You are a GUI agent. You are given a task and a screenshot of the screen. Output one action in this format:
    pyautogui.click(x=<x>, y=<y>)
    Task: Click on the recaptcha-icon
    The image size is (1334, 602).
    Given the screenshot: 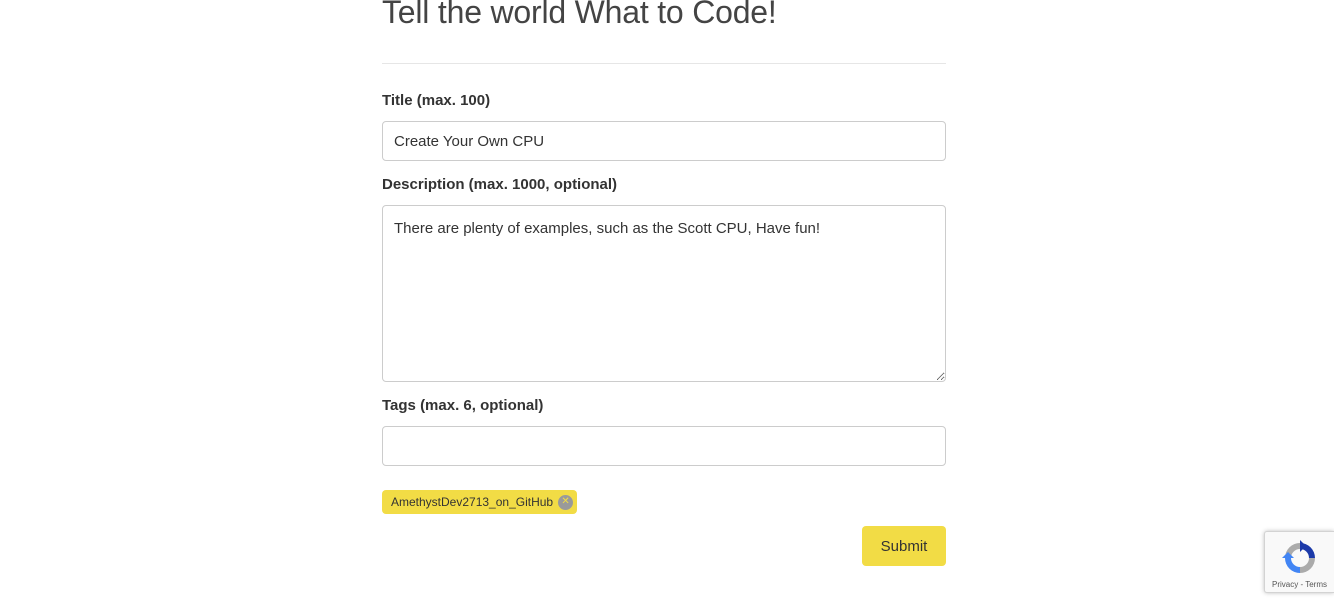 What is the action you would take?
    pyautogui.click(x=1298, y=556)
    